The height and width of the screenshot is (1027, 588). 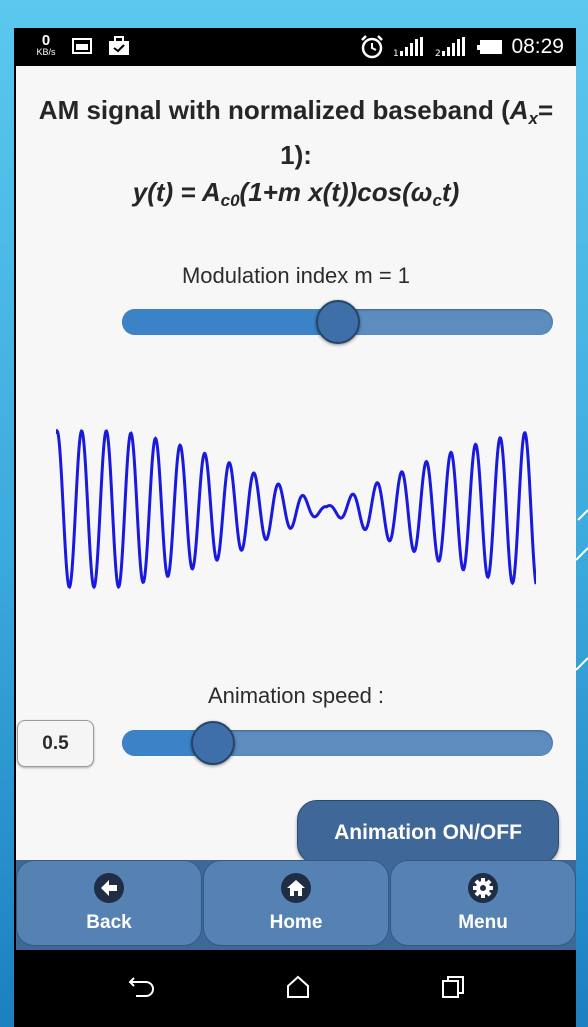 I want to click on home-button: Home, so click(x=296, y=903).